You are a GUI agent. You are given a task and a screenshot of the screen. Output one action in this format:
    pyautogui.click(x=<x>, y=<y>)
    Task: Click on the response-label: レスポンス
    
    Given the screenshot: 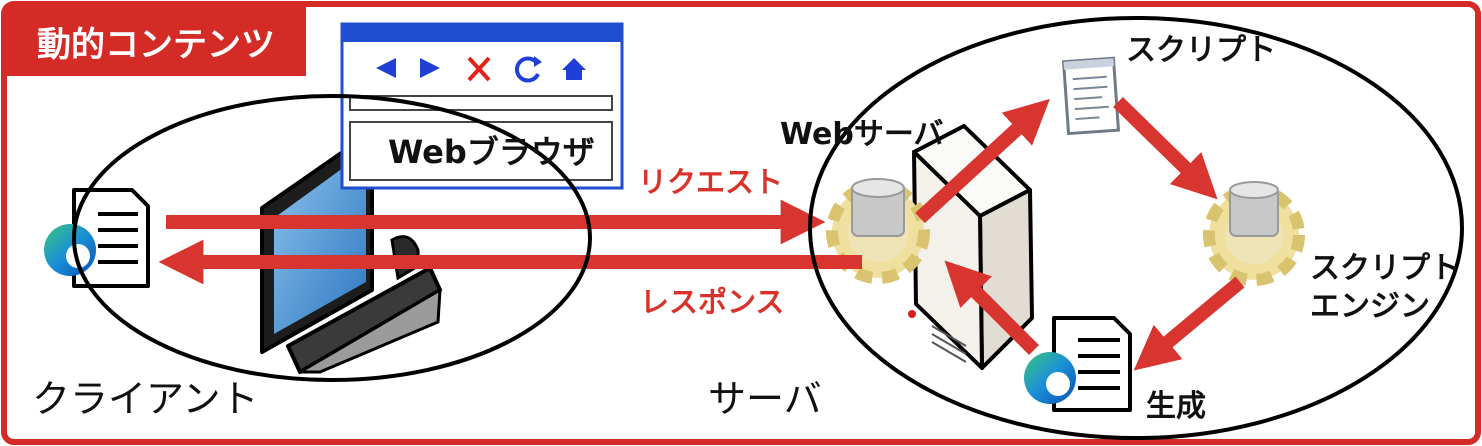 What is the action you would take?
    pyautogui.click(x=712, y=302)
    